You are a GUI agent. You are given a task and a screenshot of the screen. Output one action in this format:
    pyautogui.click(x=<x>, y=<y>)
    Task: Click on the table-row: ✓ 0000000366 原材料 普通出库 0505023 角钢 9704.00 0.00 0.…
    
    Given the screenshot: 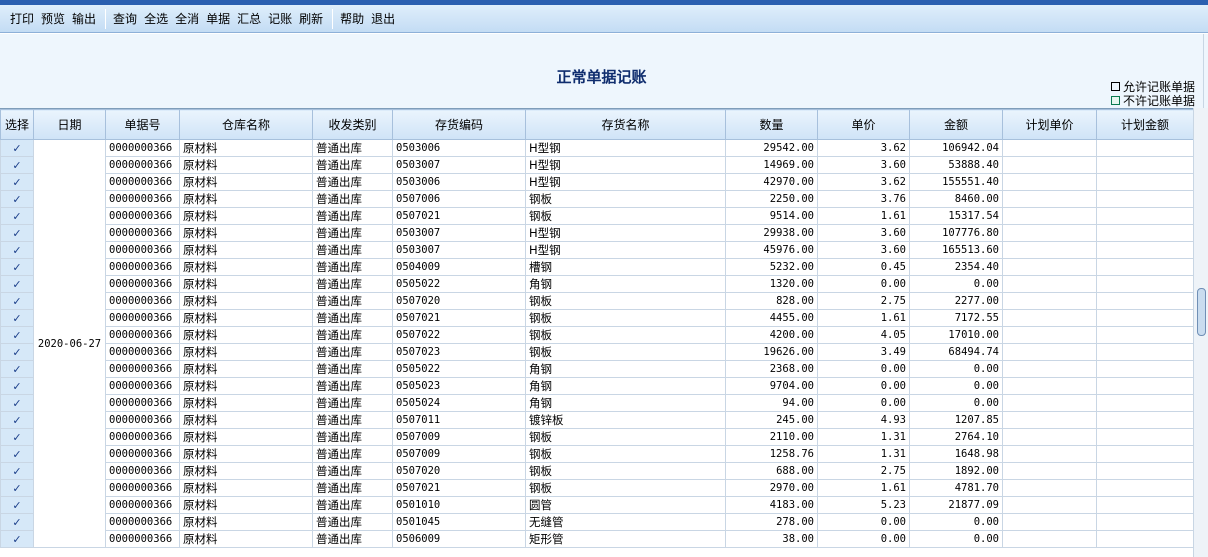 What is the action you would take?
    pyautogui.click(x=596, y=386)
    